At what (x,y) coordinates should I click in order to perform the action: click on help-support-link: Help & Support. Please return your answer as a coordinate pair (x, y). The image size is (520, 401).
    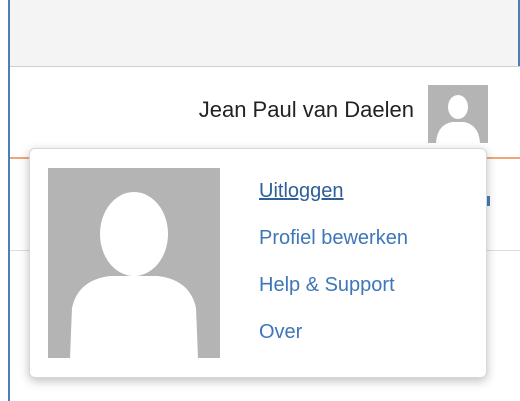
    Looking at the image, I should click on (333, 285).